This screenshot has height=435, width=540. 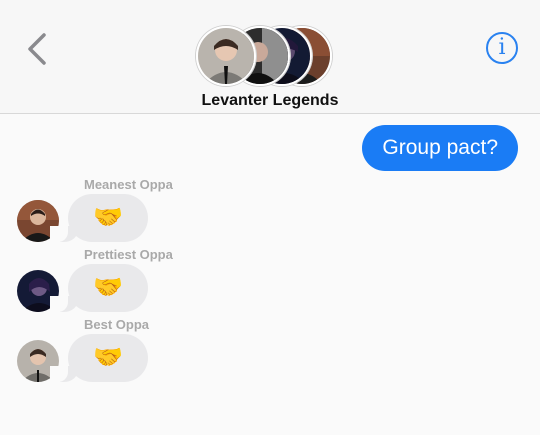 I want to click on group-avatar-stack, so click(x=264, y=56).